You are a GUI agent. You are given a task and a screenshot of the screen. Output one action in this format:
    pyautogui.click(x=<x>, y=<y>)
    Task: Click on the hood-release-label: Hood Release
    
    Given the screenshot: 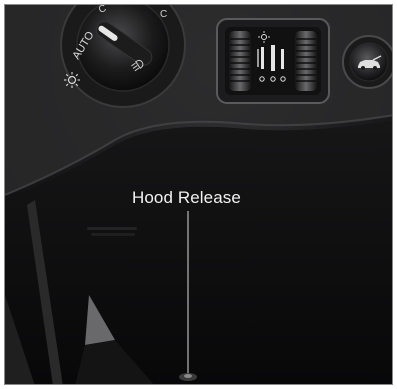 What is the action you would take?
    pyautogui.click(x=186, y=197)
    